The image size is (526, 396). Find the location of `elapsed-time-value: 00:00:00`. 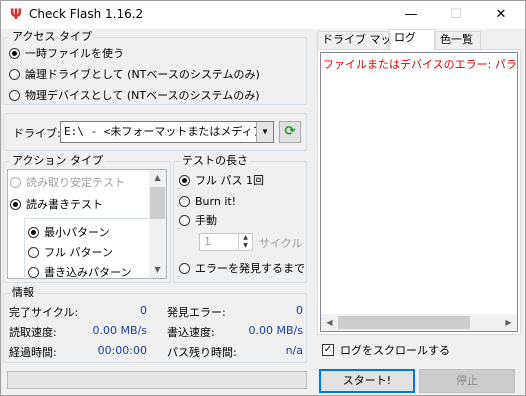

elapsed-time-value: 00:00:00 is located at coordinates (122, 350).